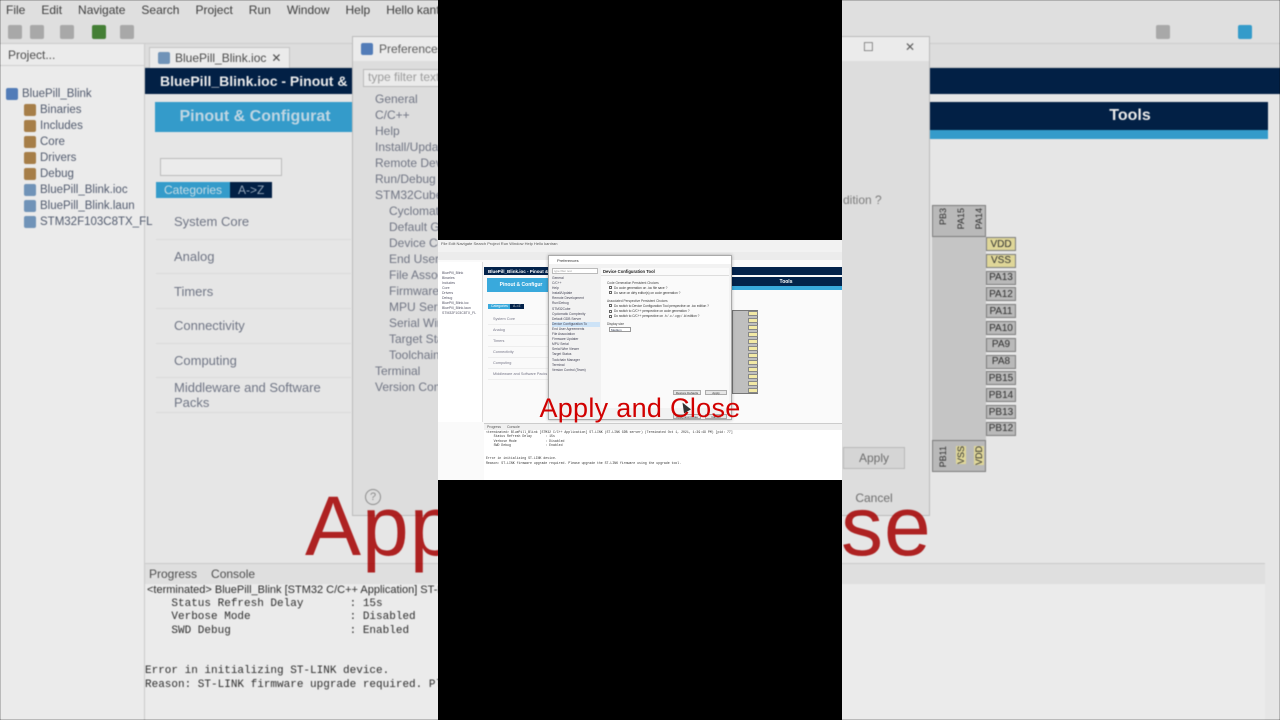  What do you see at coordinates (193, 190) in the screenshot?
I see `tab-categories: Categories` at bounding box center [193, 190].